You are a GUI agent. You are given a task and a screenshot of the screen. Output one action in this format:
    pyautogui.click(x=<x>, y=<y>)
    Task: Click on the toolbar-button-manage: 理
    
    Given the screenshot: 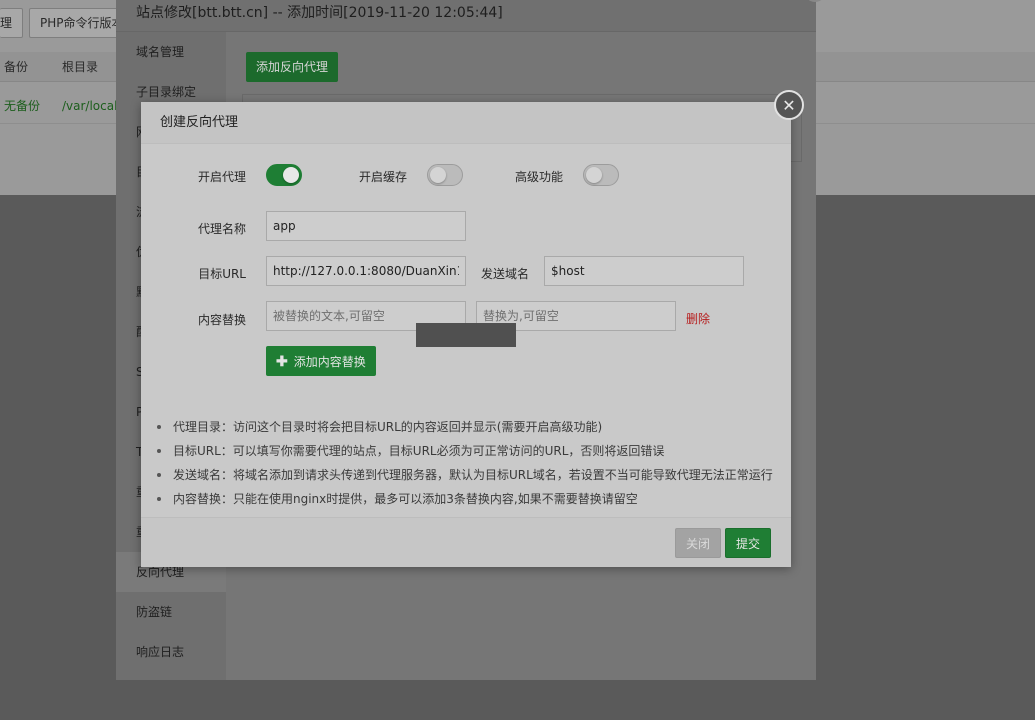 What is the action you would take?
    pyautogui.click(x=12, y=23)
    